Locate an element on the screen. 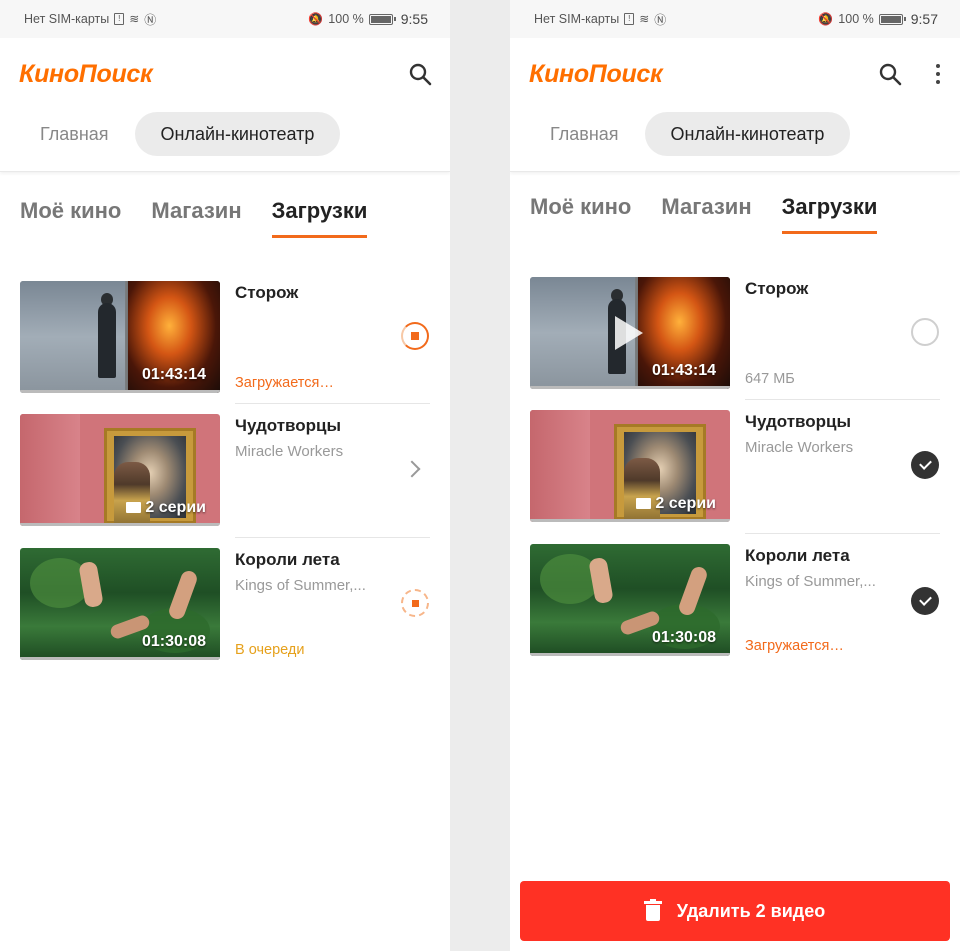 The height and width of the screenshot is (951, 960). queued-icon is located at coordinates (415, 603).